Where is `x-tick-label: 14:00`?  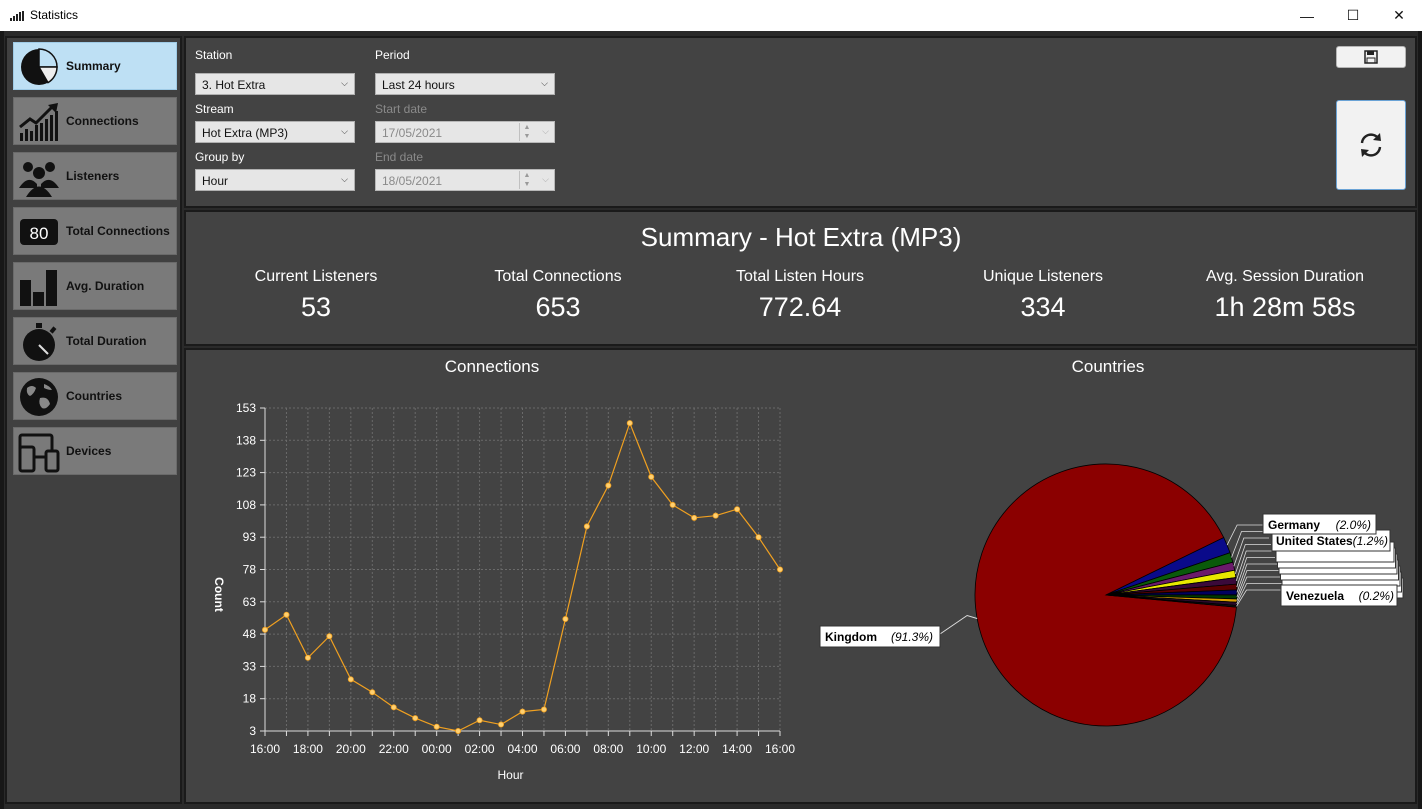
x-tick-label: 14:00 is located at coordinates (737, 749).